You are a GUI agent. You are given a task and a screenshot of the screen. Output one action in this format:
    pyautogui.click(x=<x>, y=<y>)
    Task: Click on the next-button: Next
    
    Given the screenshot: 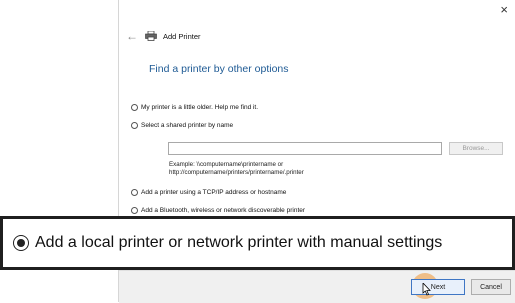 What is the action you would take?
    pyautogui.click(x=438, y=287)
    